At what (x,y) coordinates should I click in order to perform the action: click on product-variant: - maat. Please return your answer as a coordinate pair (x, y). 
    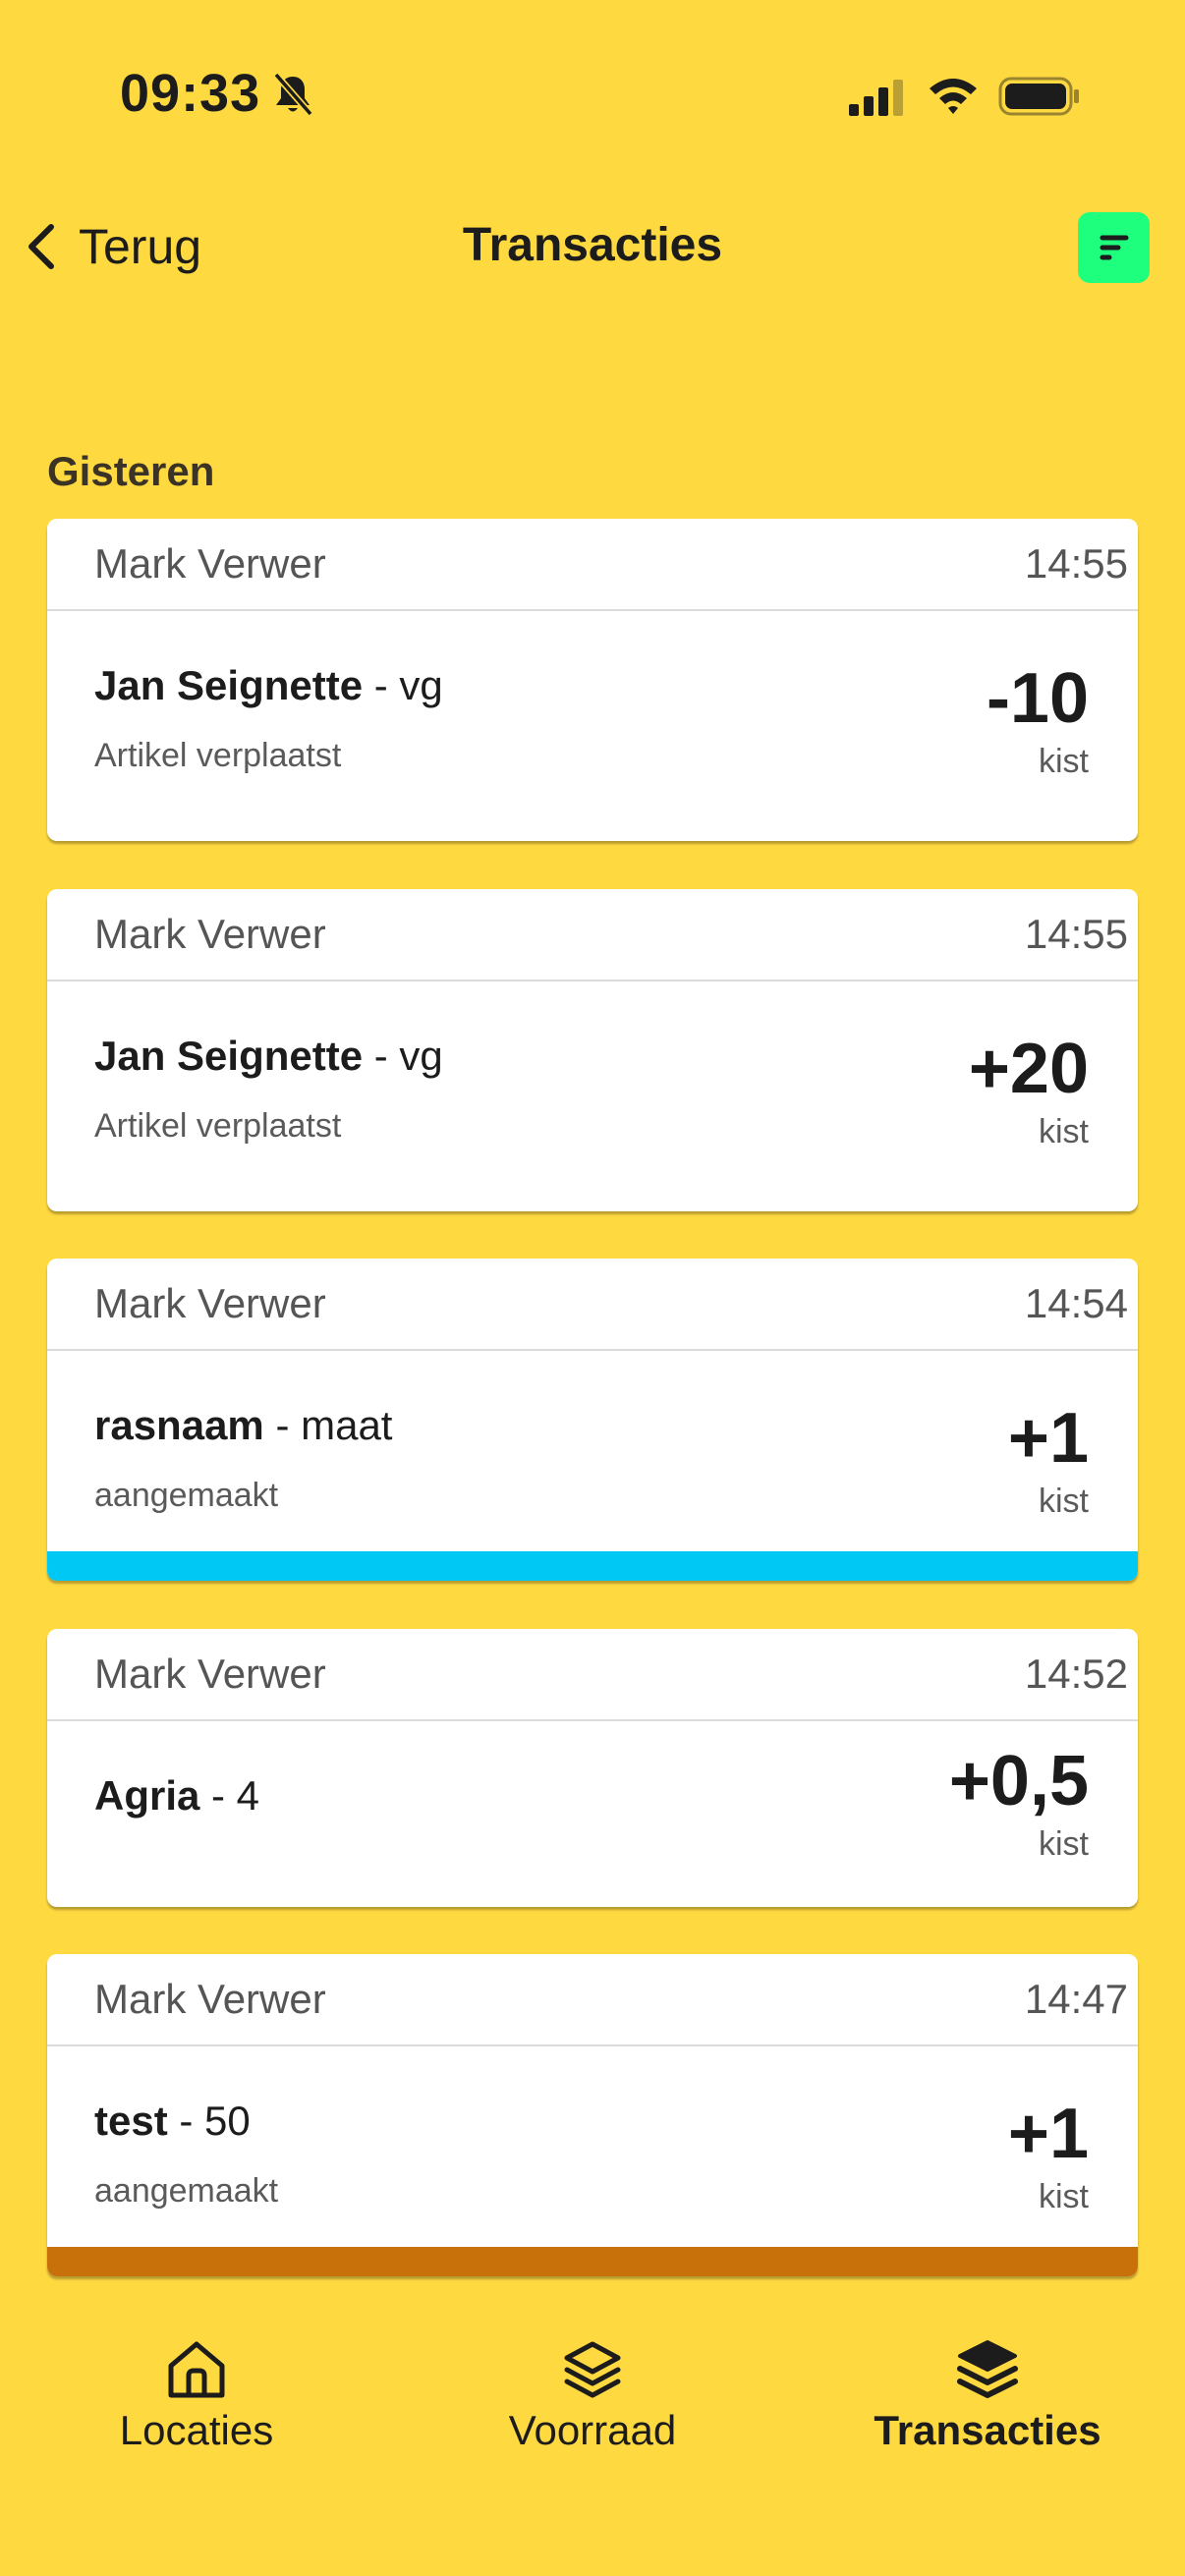
    Looking at the image, I should click on (334, 1425).